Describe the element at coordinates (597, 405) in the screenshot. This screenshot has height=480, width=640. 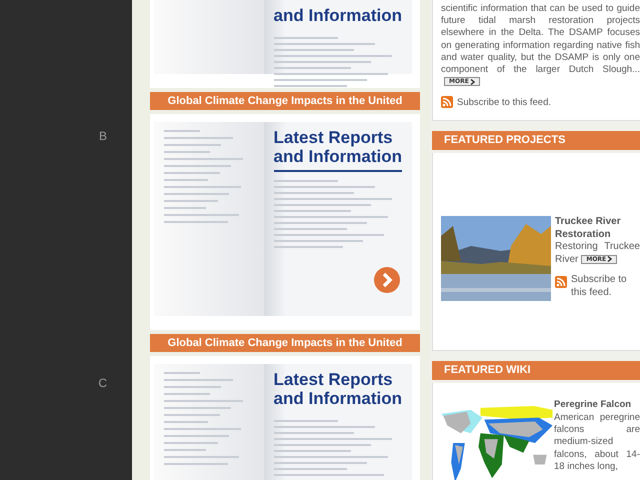
I see `wiki-title: Peregrine Falcon` at that location.